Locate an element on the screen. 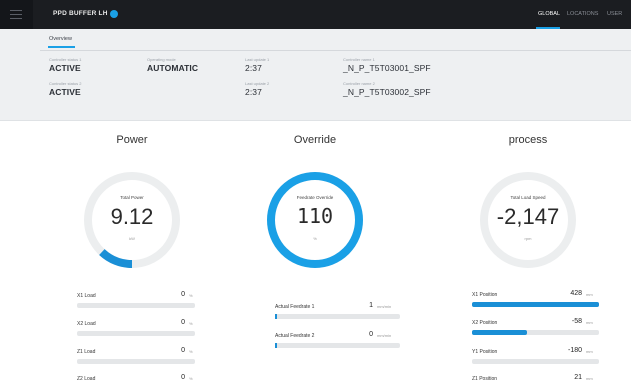 The image size is (631, 386). subtab-indicator is located at coordinates (61, 47).